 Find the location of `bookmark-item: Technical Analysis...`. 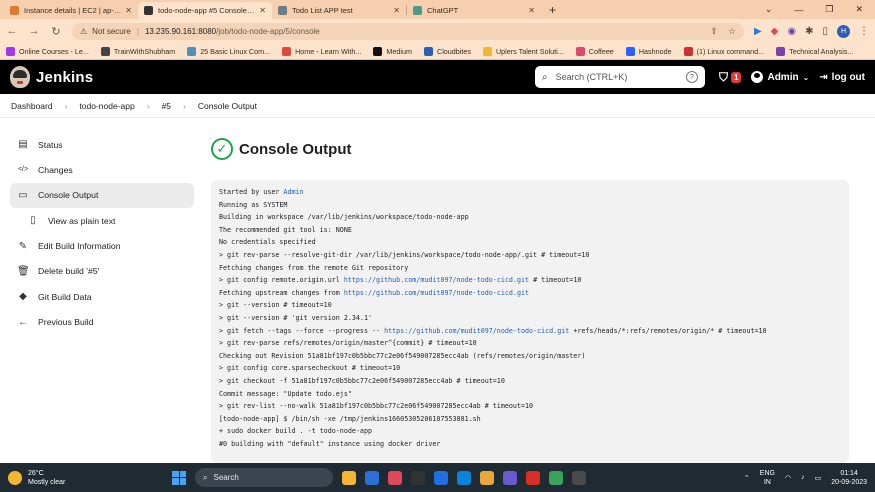

bookmark-item: Technical Analysis... is located at coordinates (814, 51).